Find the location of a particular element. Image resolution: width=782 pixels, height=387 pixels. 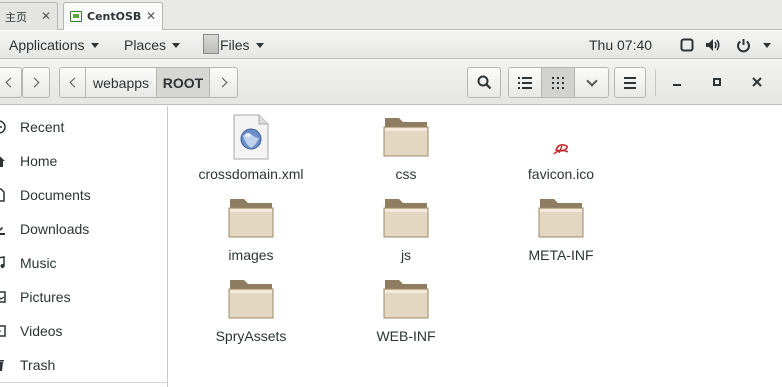

power-icon is located at coordinates (743, 45).